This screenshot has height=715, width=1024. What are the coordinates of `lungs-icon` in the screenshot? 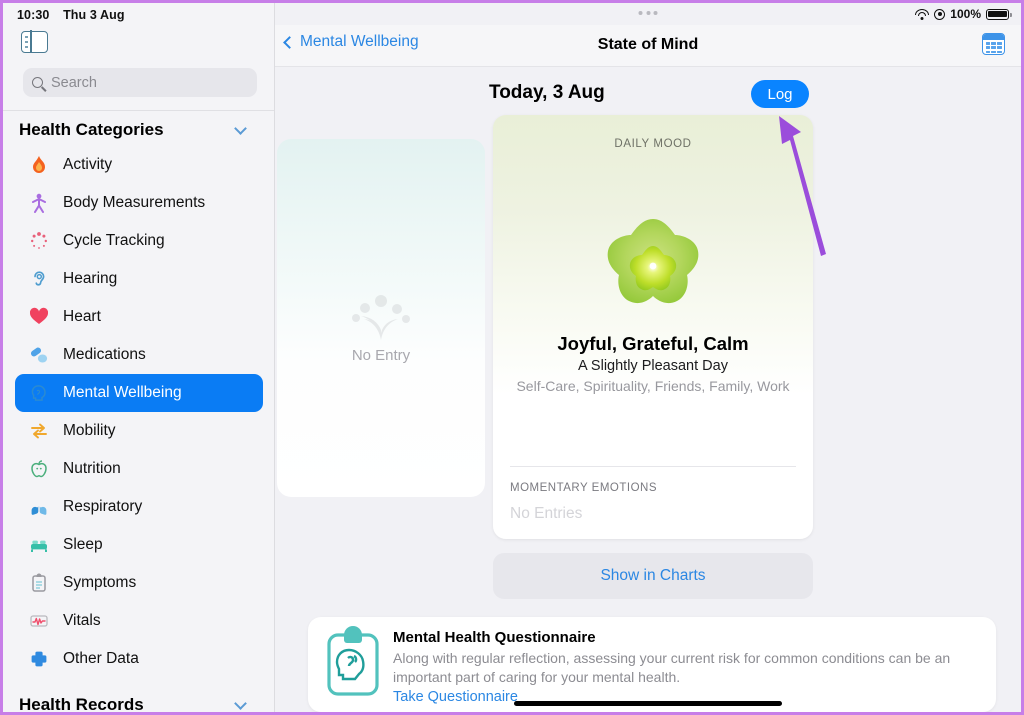 It's located at (39, 507).